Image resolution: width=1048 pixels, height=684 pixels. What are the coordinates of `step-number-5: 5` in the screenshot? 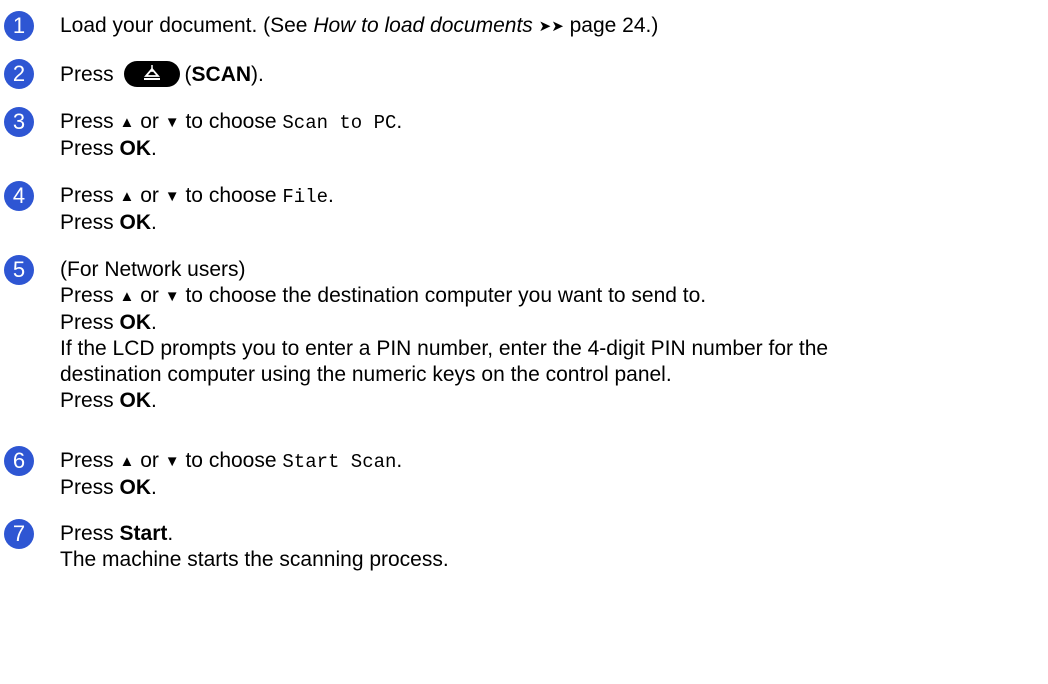 It's located at (19, 270).